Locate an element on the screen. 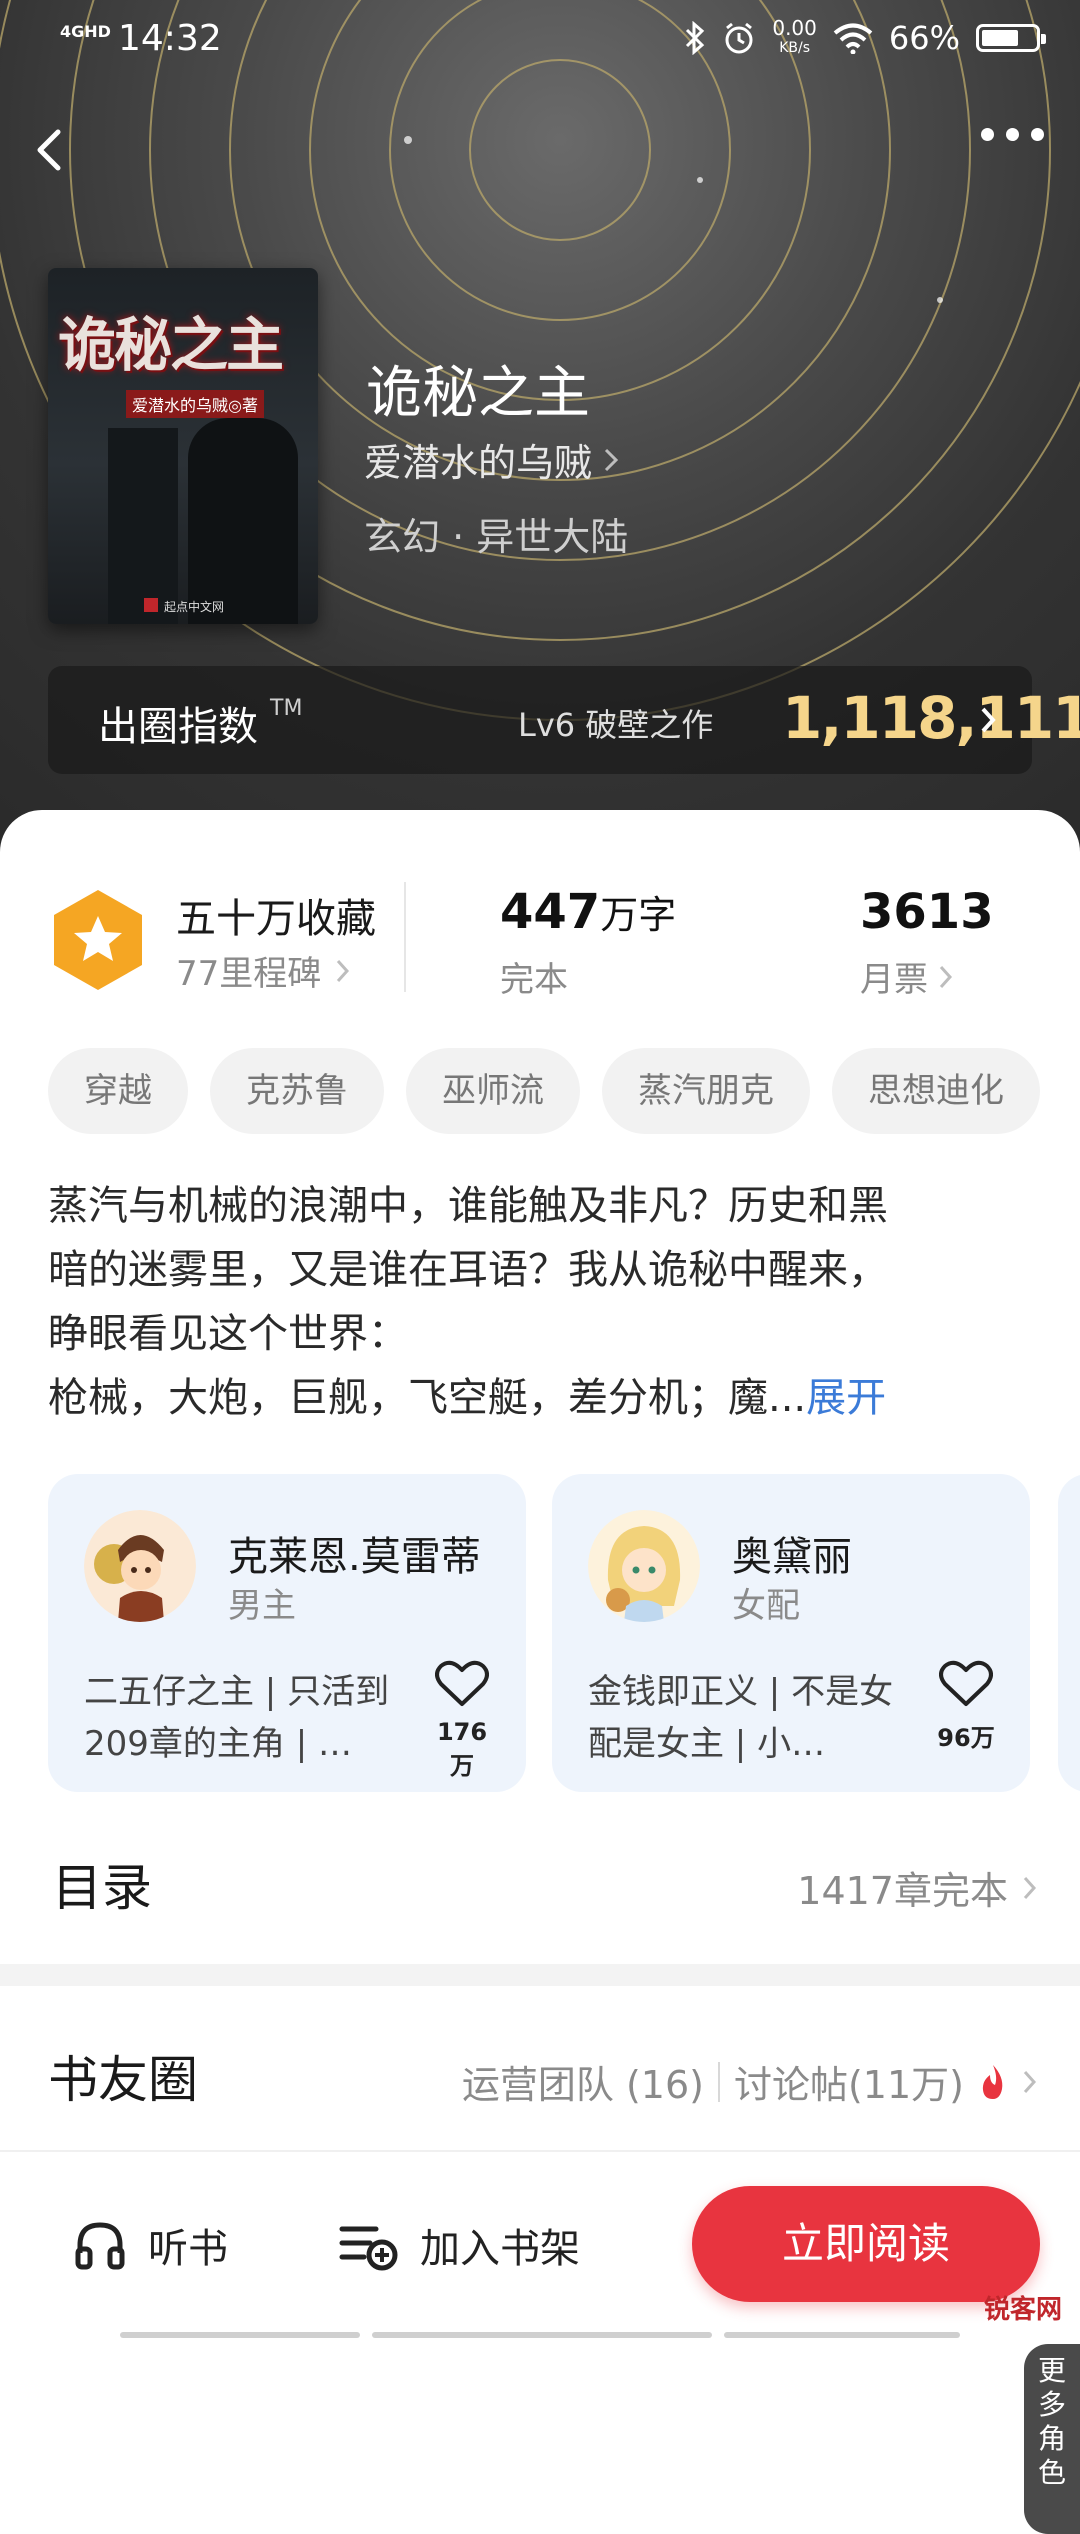 The height and width of the screenshot is (2534, 1080). toc-summary-wrap: 1417章完本 is located at coordinates (917, 1887).